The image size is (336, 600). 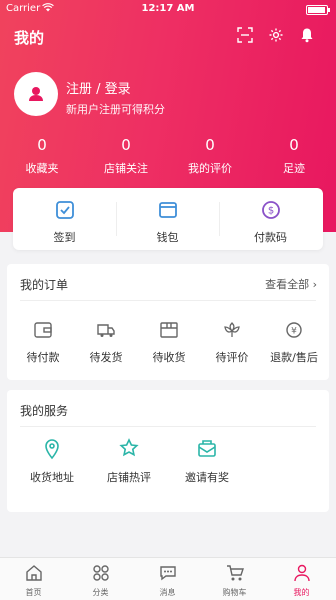 I want to click on stat-my-reviews: 0 我的评价, so click(x=210, y=156).